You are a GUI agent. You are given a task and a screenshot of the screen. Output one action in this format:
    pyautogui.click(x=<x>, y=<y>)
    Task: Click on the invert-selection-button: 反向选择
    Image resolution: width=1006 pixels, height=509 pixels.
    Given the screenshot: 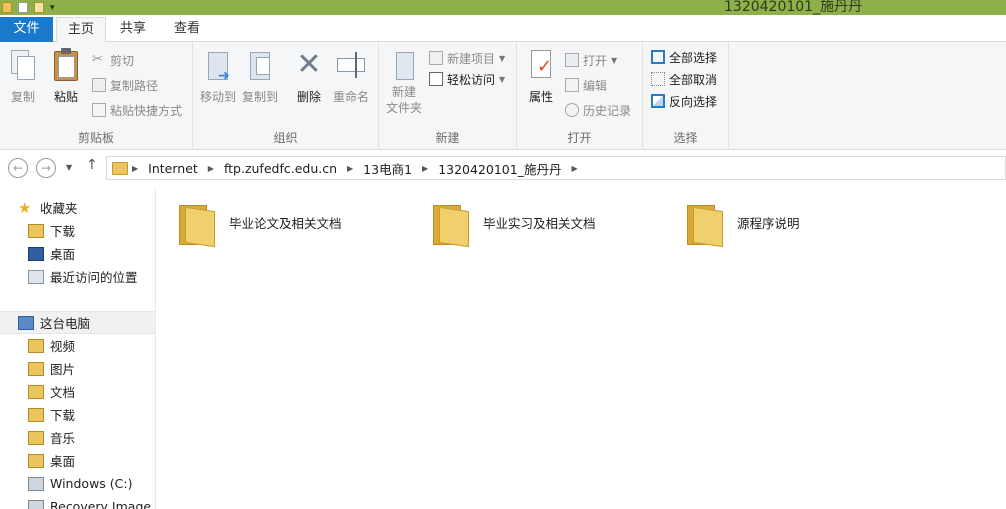 What is the action you would take?
    pyautogui.click(x=684, y=101)
    